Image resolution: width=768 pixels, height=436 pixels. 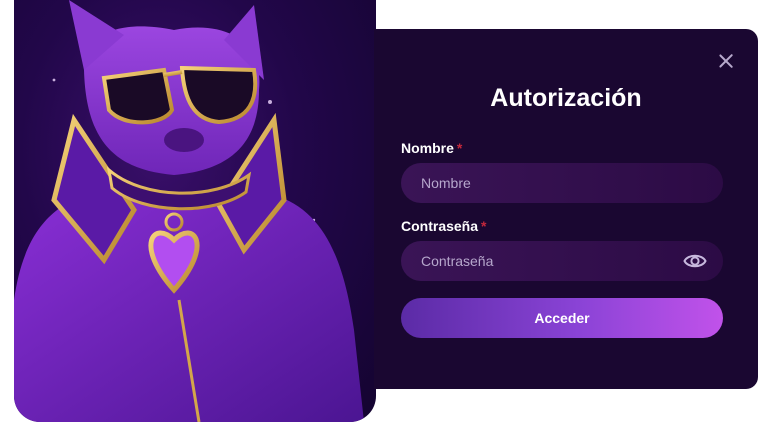 What do you see at coordinates (726, 61) in the screenshot?
I see `close-icon` at bounding box center [726, 61].